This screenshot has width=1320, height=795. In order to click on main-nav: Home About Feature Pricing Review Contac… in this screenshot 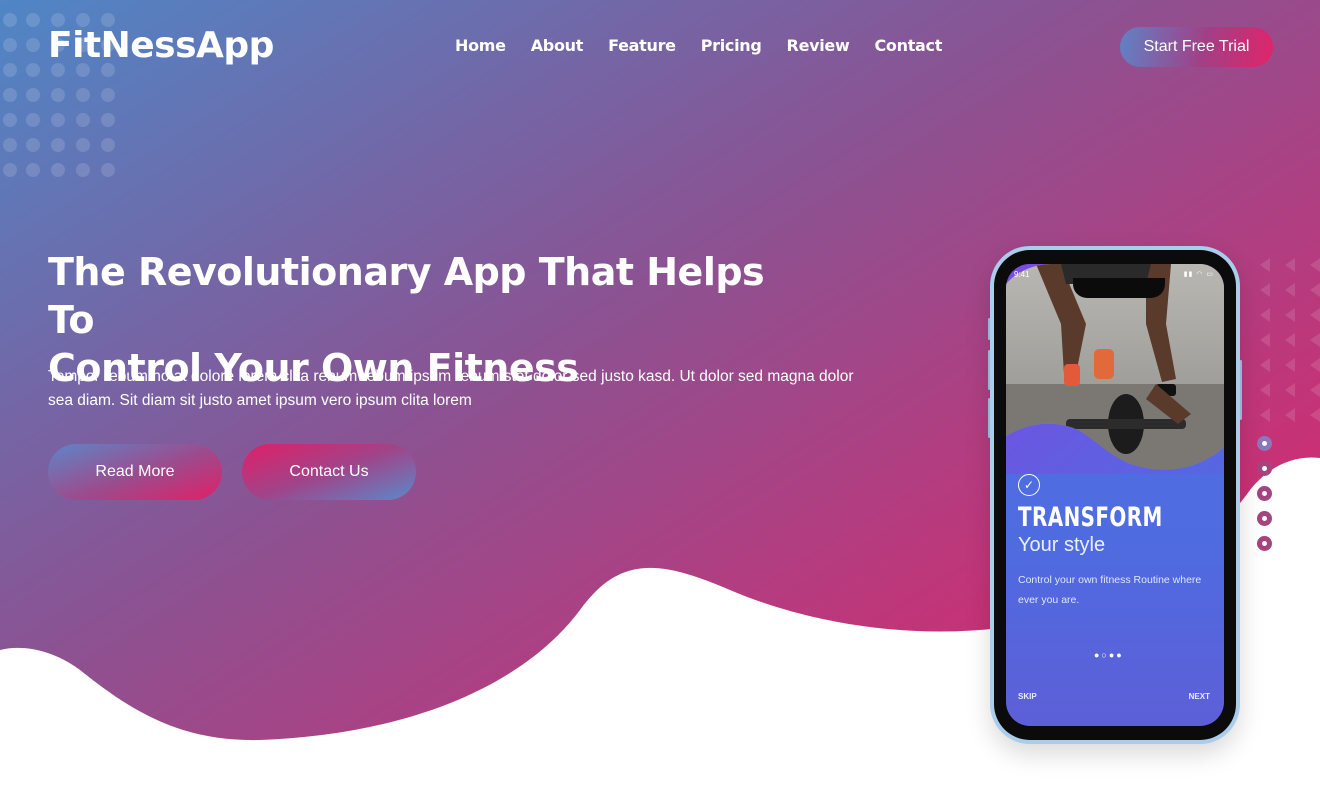, I will do `click(711, 46)`.